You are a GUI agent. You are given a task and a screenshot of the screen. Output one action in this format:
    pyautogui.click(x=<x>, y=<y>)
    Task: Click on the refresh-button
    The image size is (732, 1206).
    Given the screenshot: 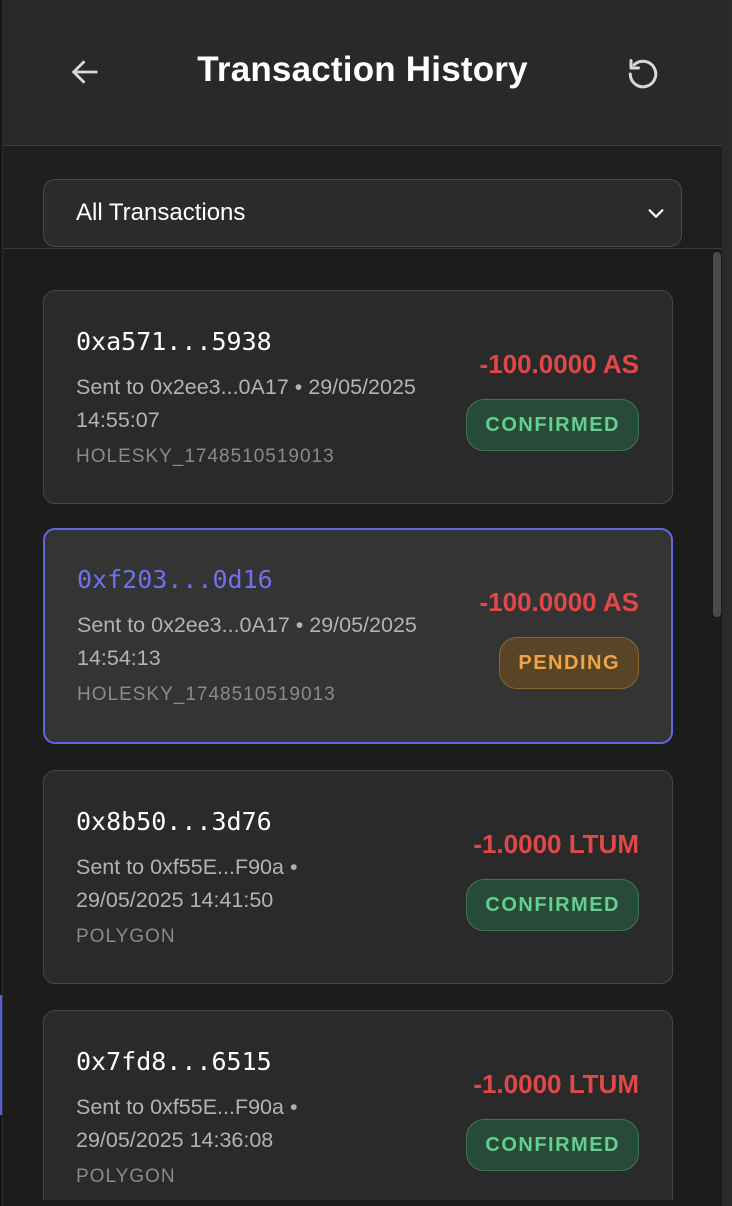 What is the action you would take?
    pyautogui.click(x=643, y=74)
    